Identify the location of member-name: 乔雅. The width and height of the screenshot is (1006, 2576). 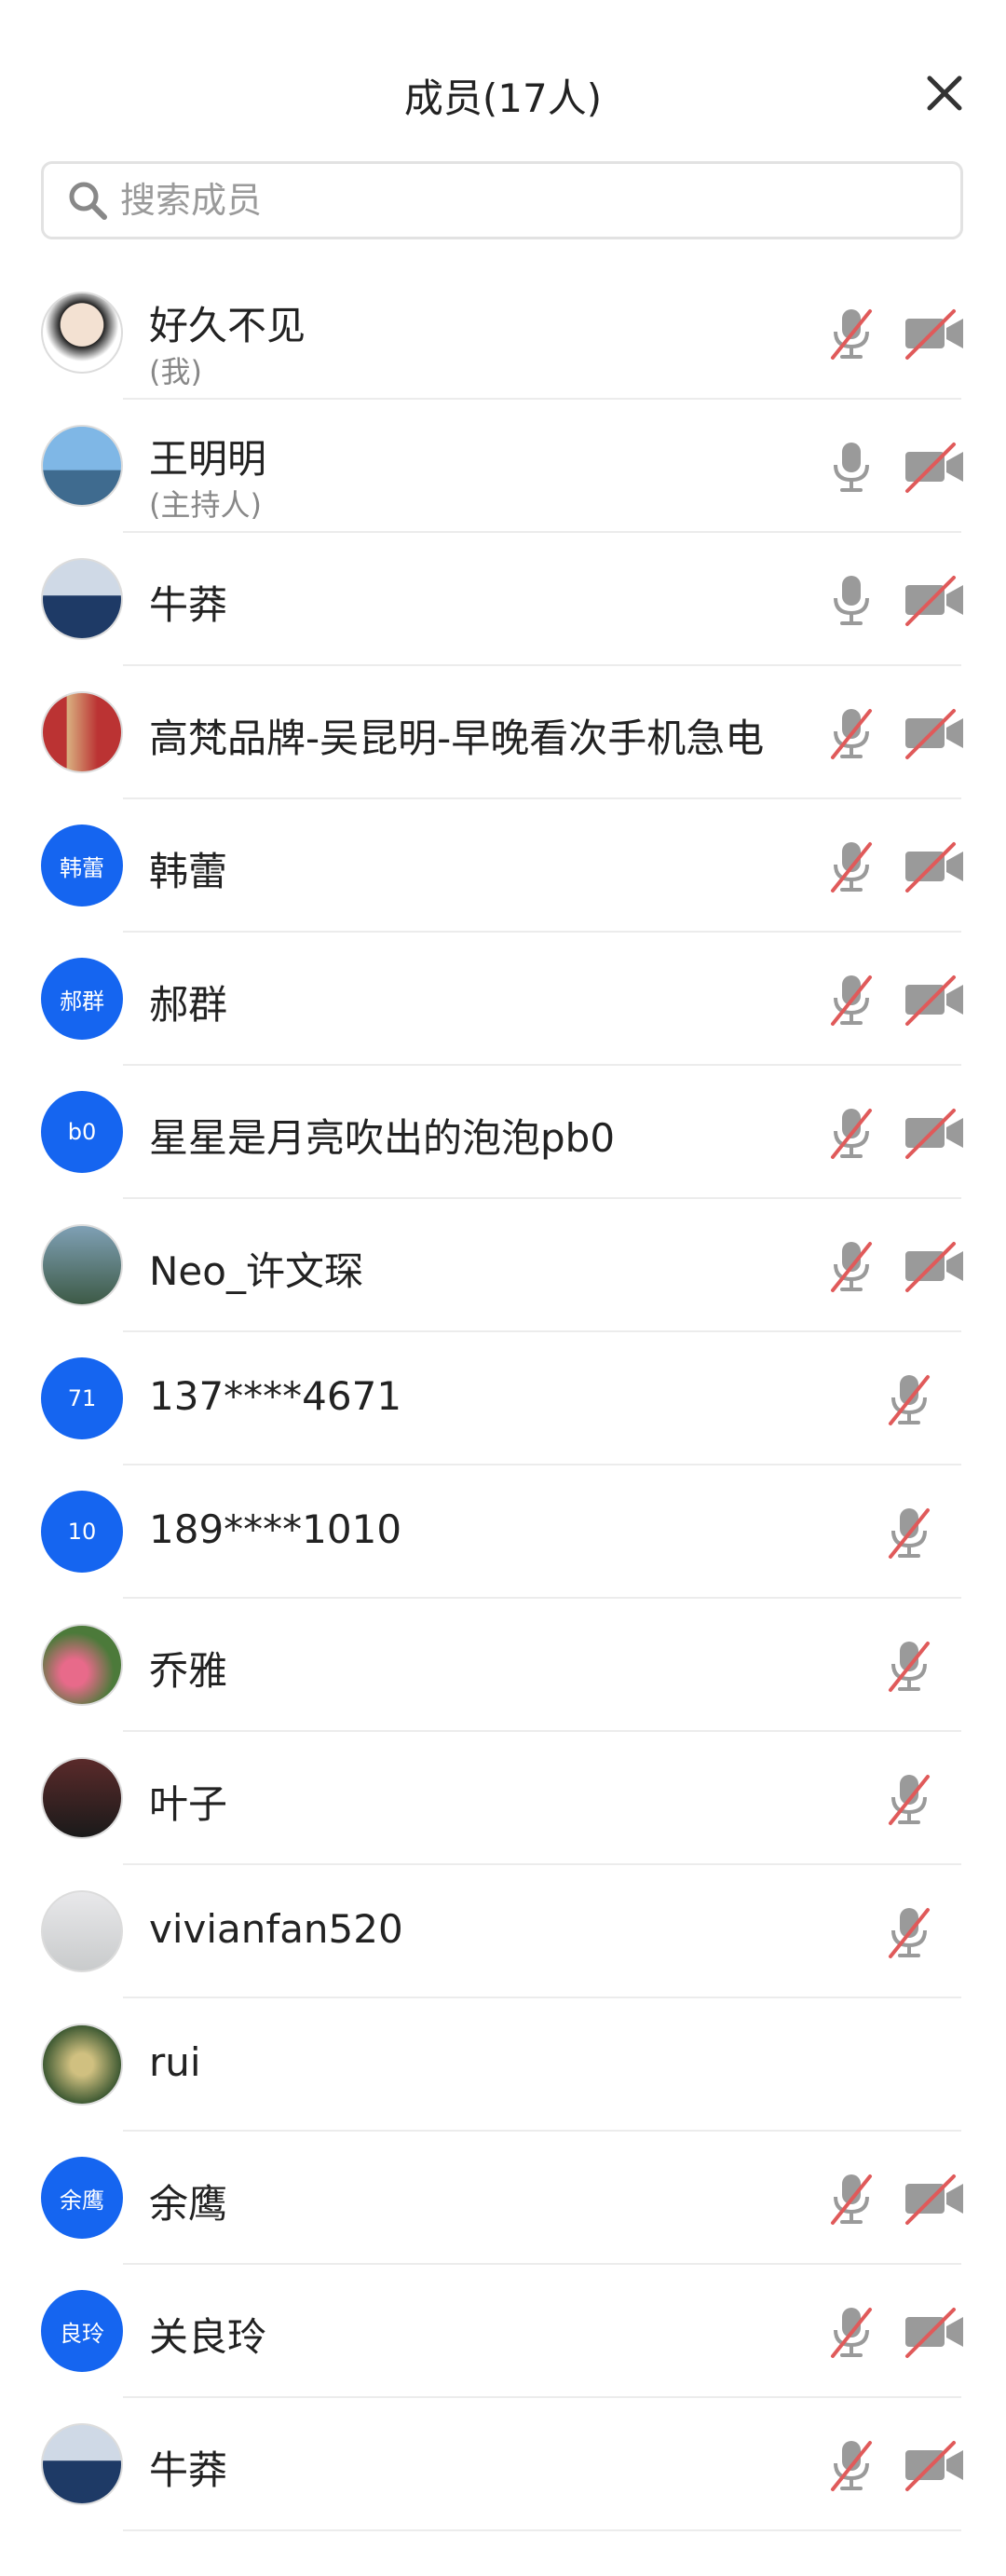
(188, 1671).